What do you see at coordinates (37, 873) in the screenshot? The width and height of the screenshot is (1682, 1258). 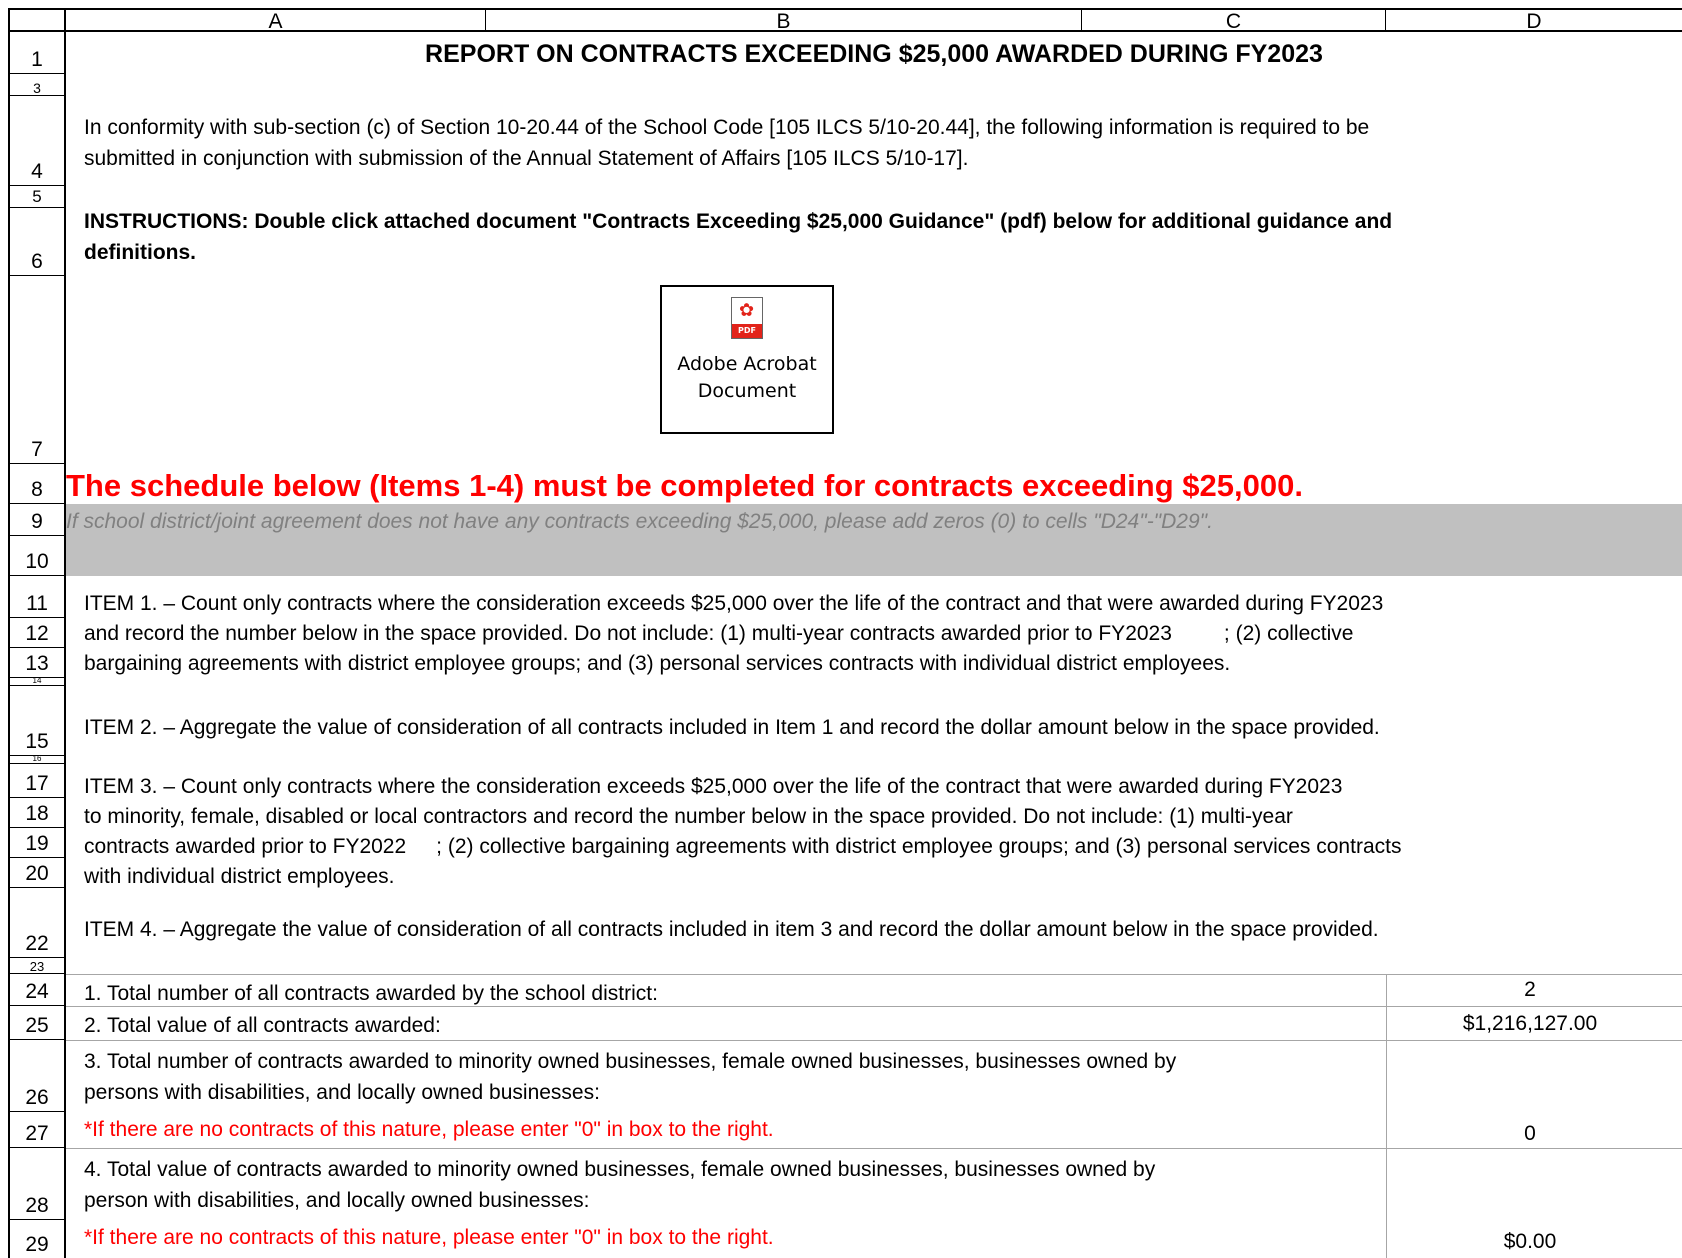 I see `row-header-20: 20` at bounding box center [37, 873].